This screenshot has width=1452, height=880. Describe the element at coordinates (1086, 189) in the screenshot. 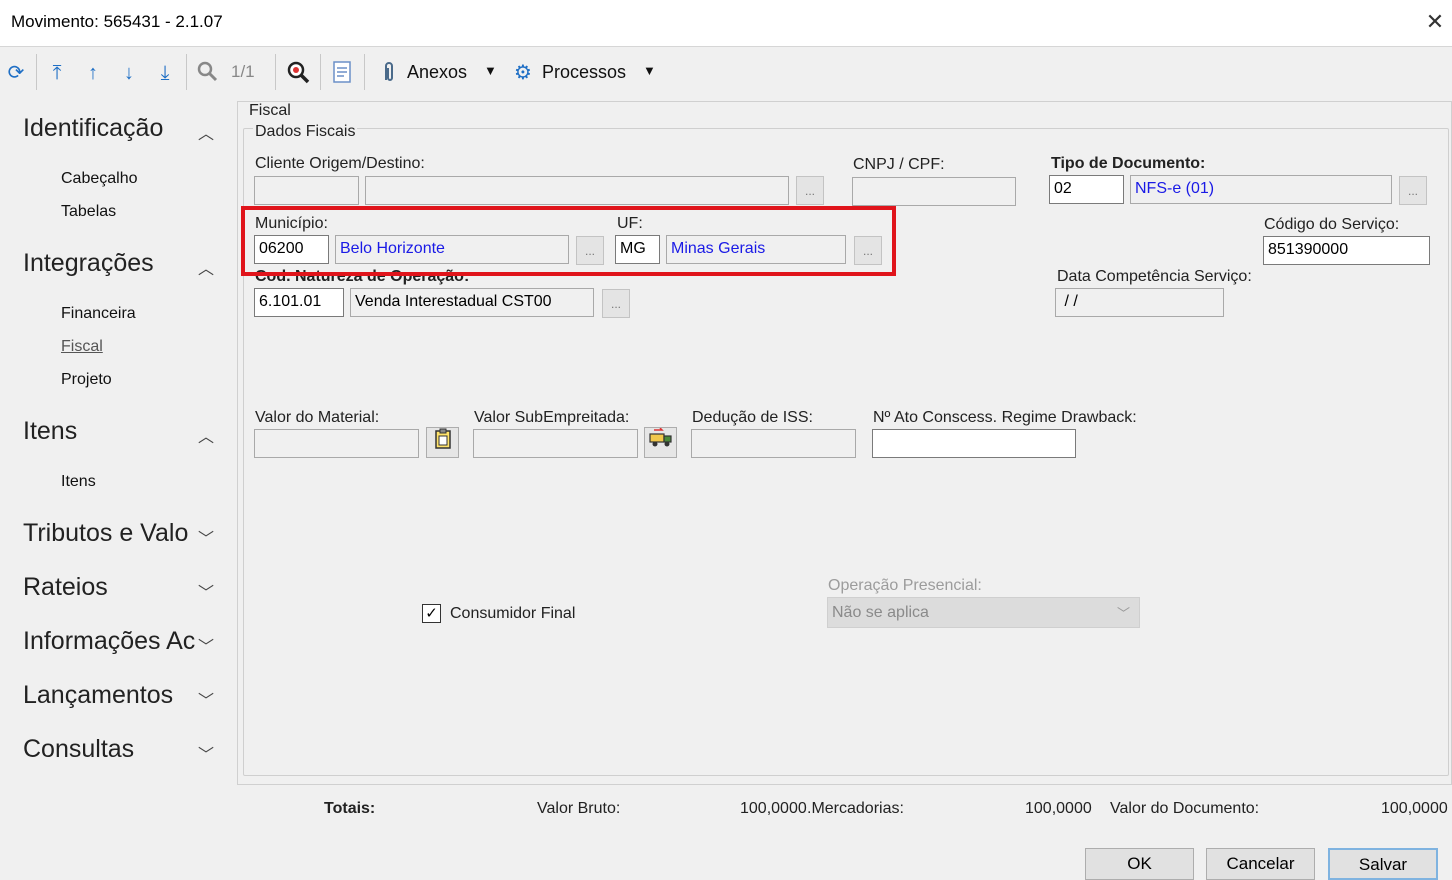

I see `tipo-documento-code-field: 02` at that location.